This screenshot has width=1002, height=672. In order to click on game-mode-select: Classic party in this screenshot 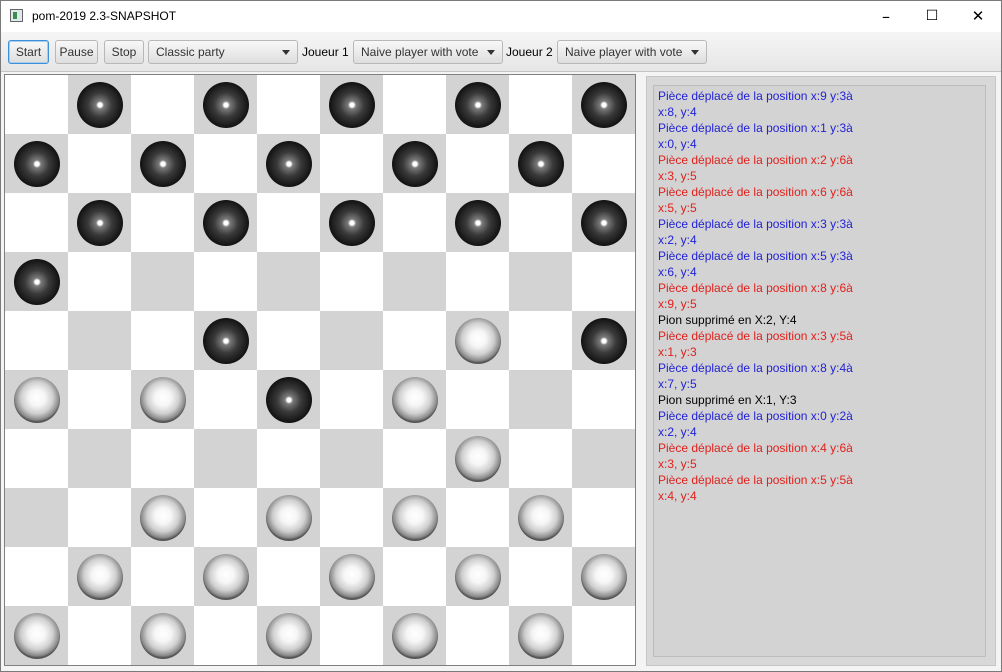, I will do `click(223, 52)`.